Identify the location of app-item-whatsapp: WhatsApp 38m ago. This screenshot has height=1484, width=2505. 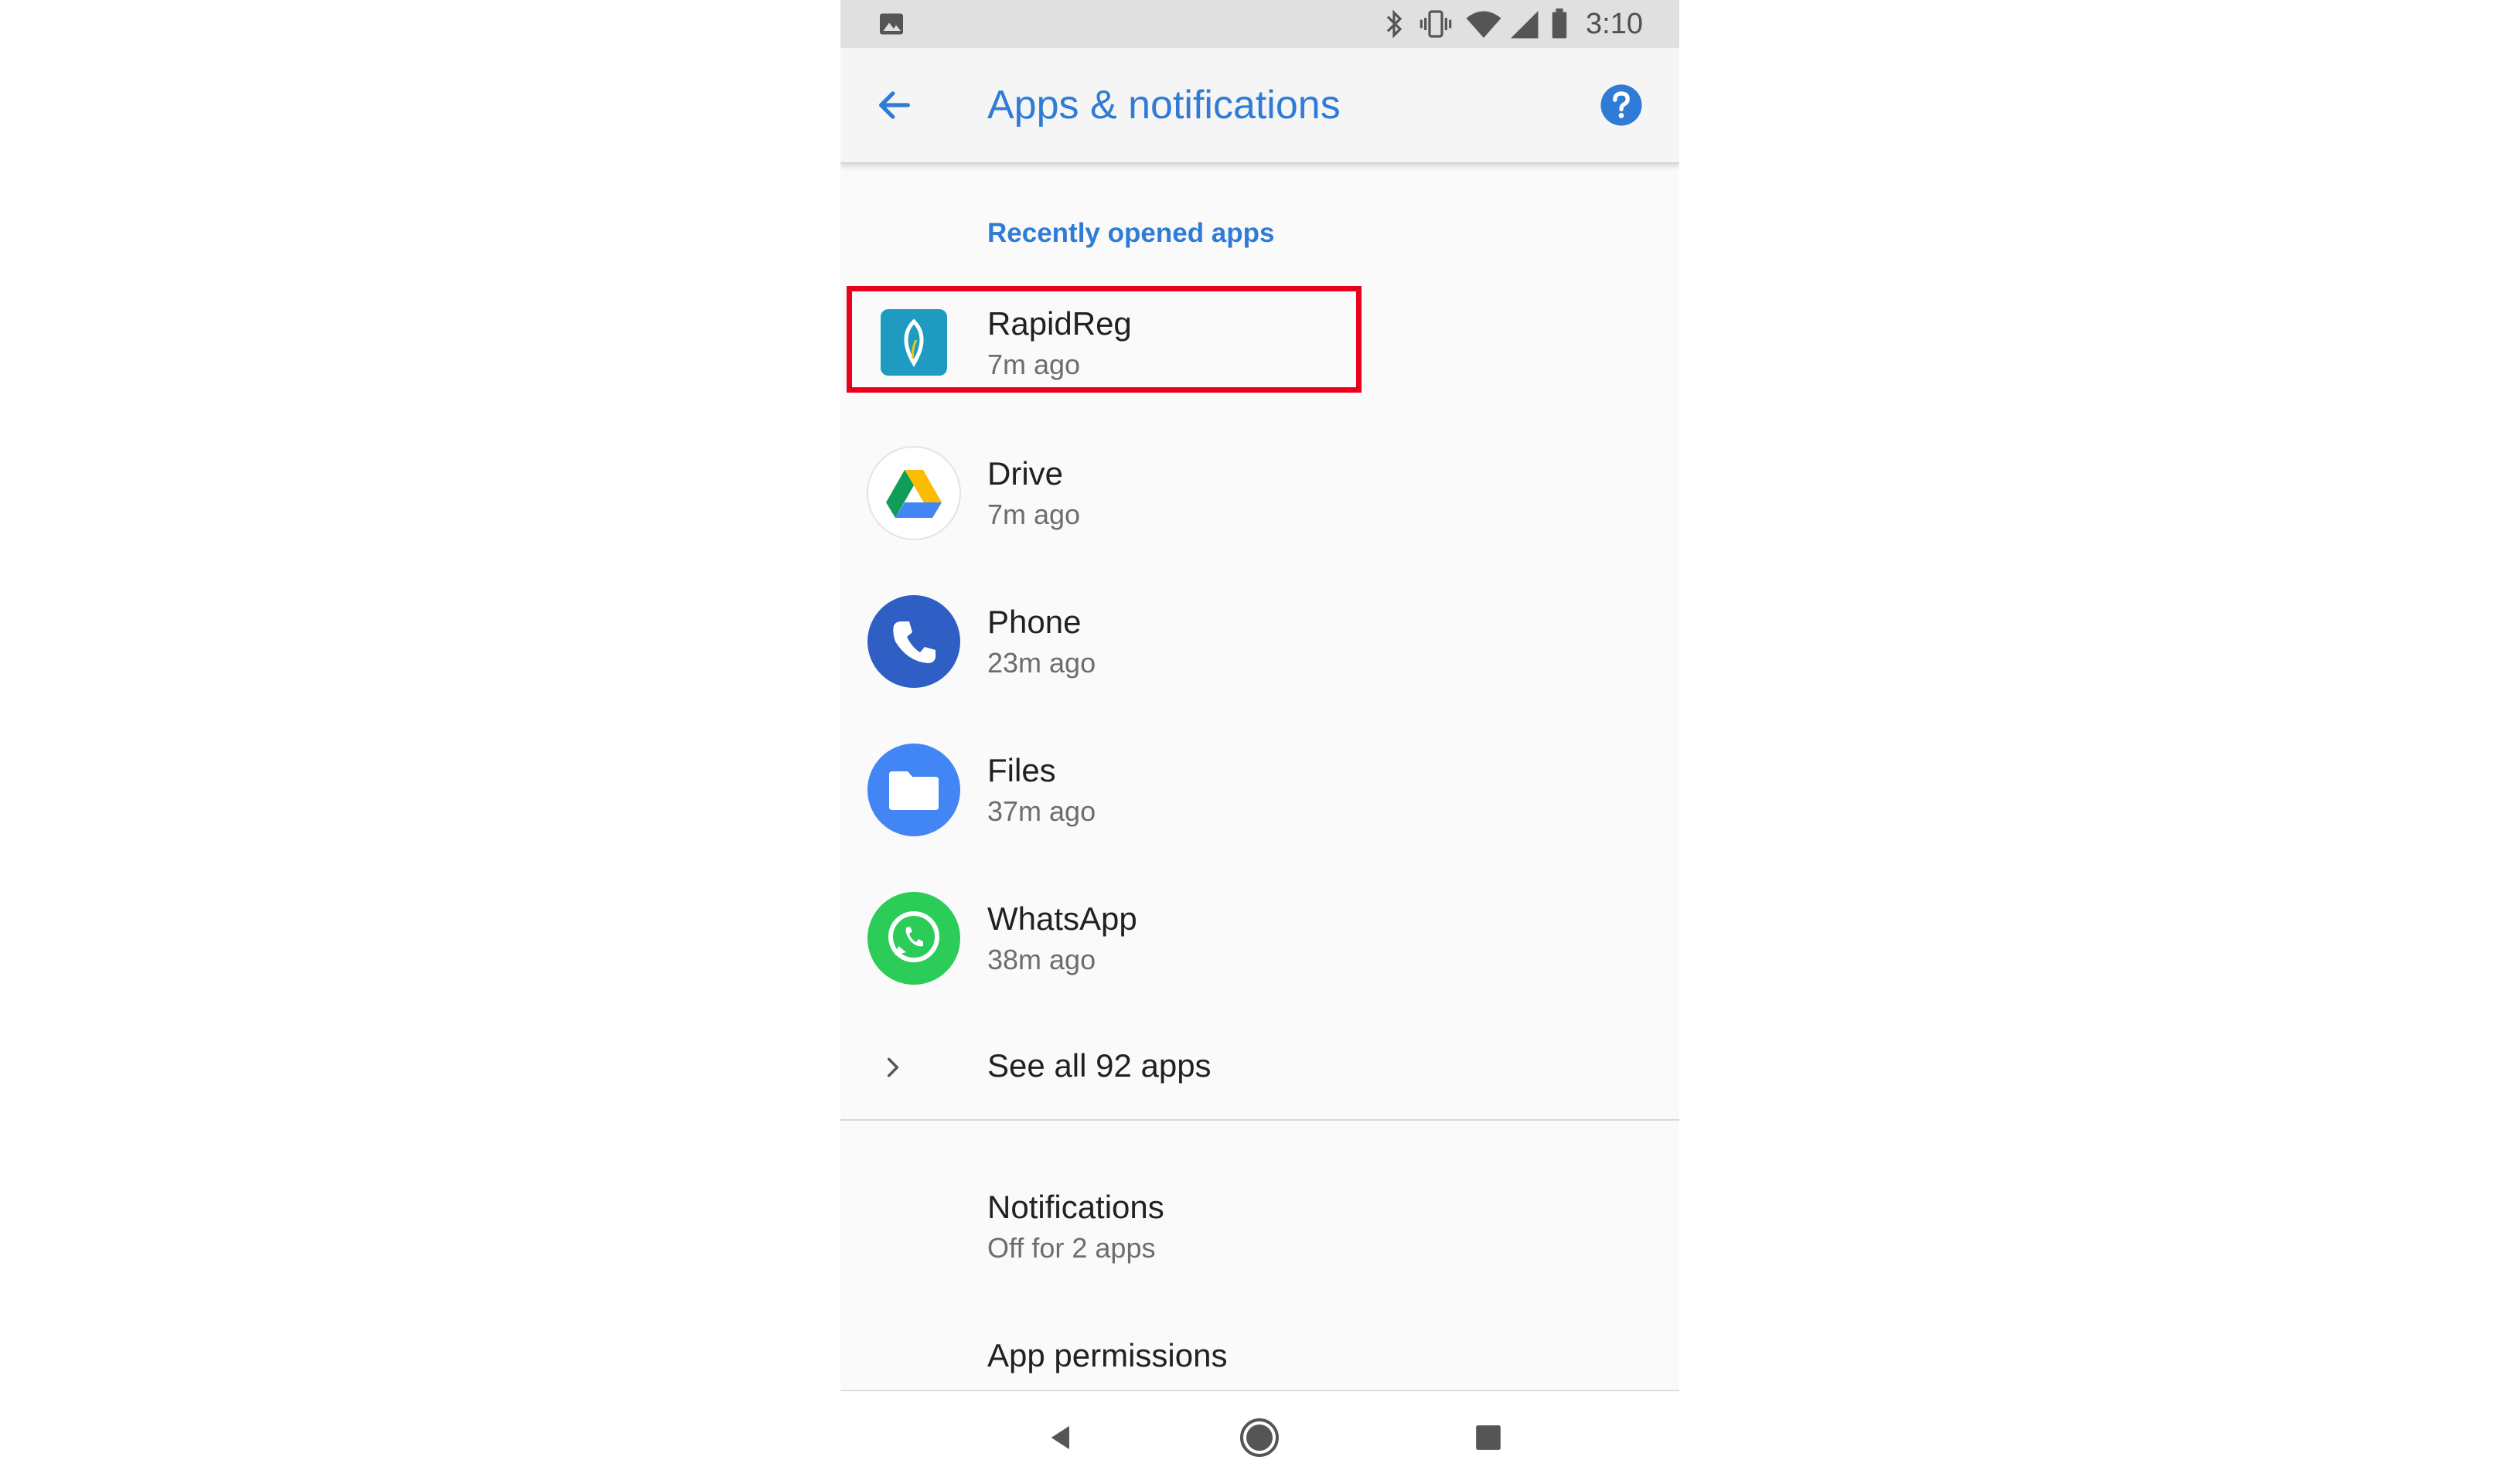
(1259, 964).